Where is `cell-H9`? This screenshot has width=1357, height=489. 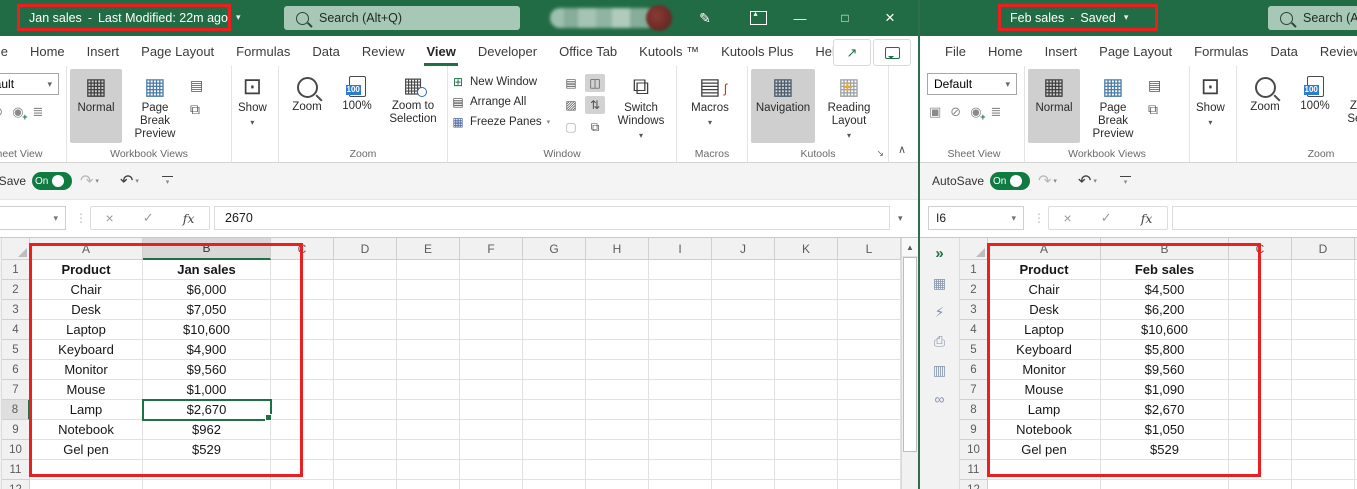
cell-H9 is located at coordinates (617, 430).